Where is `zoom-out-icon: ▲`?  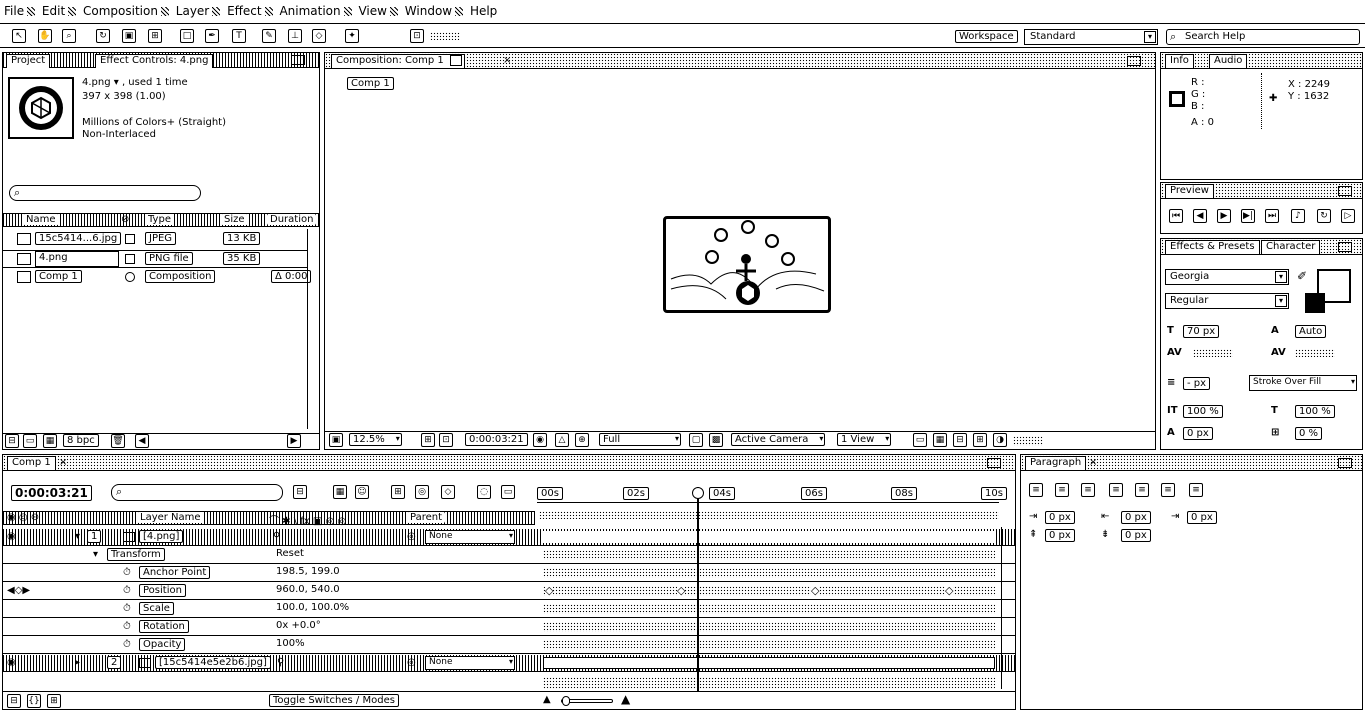
zoom-out-icon: ▲ is located at coordinates (547, 699).